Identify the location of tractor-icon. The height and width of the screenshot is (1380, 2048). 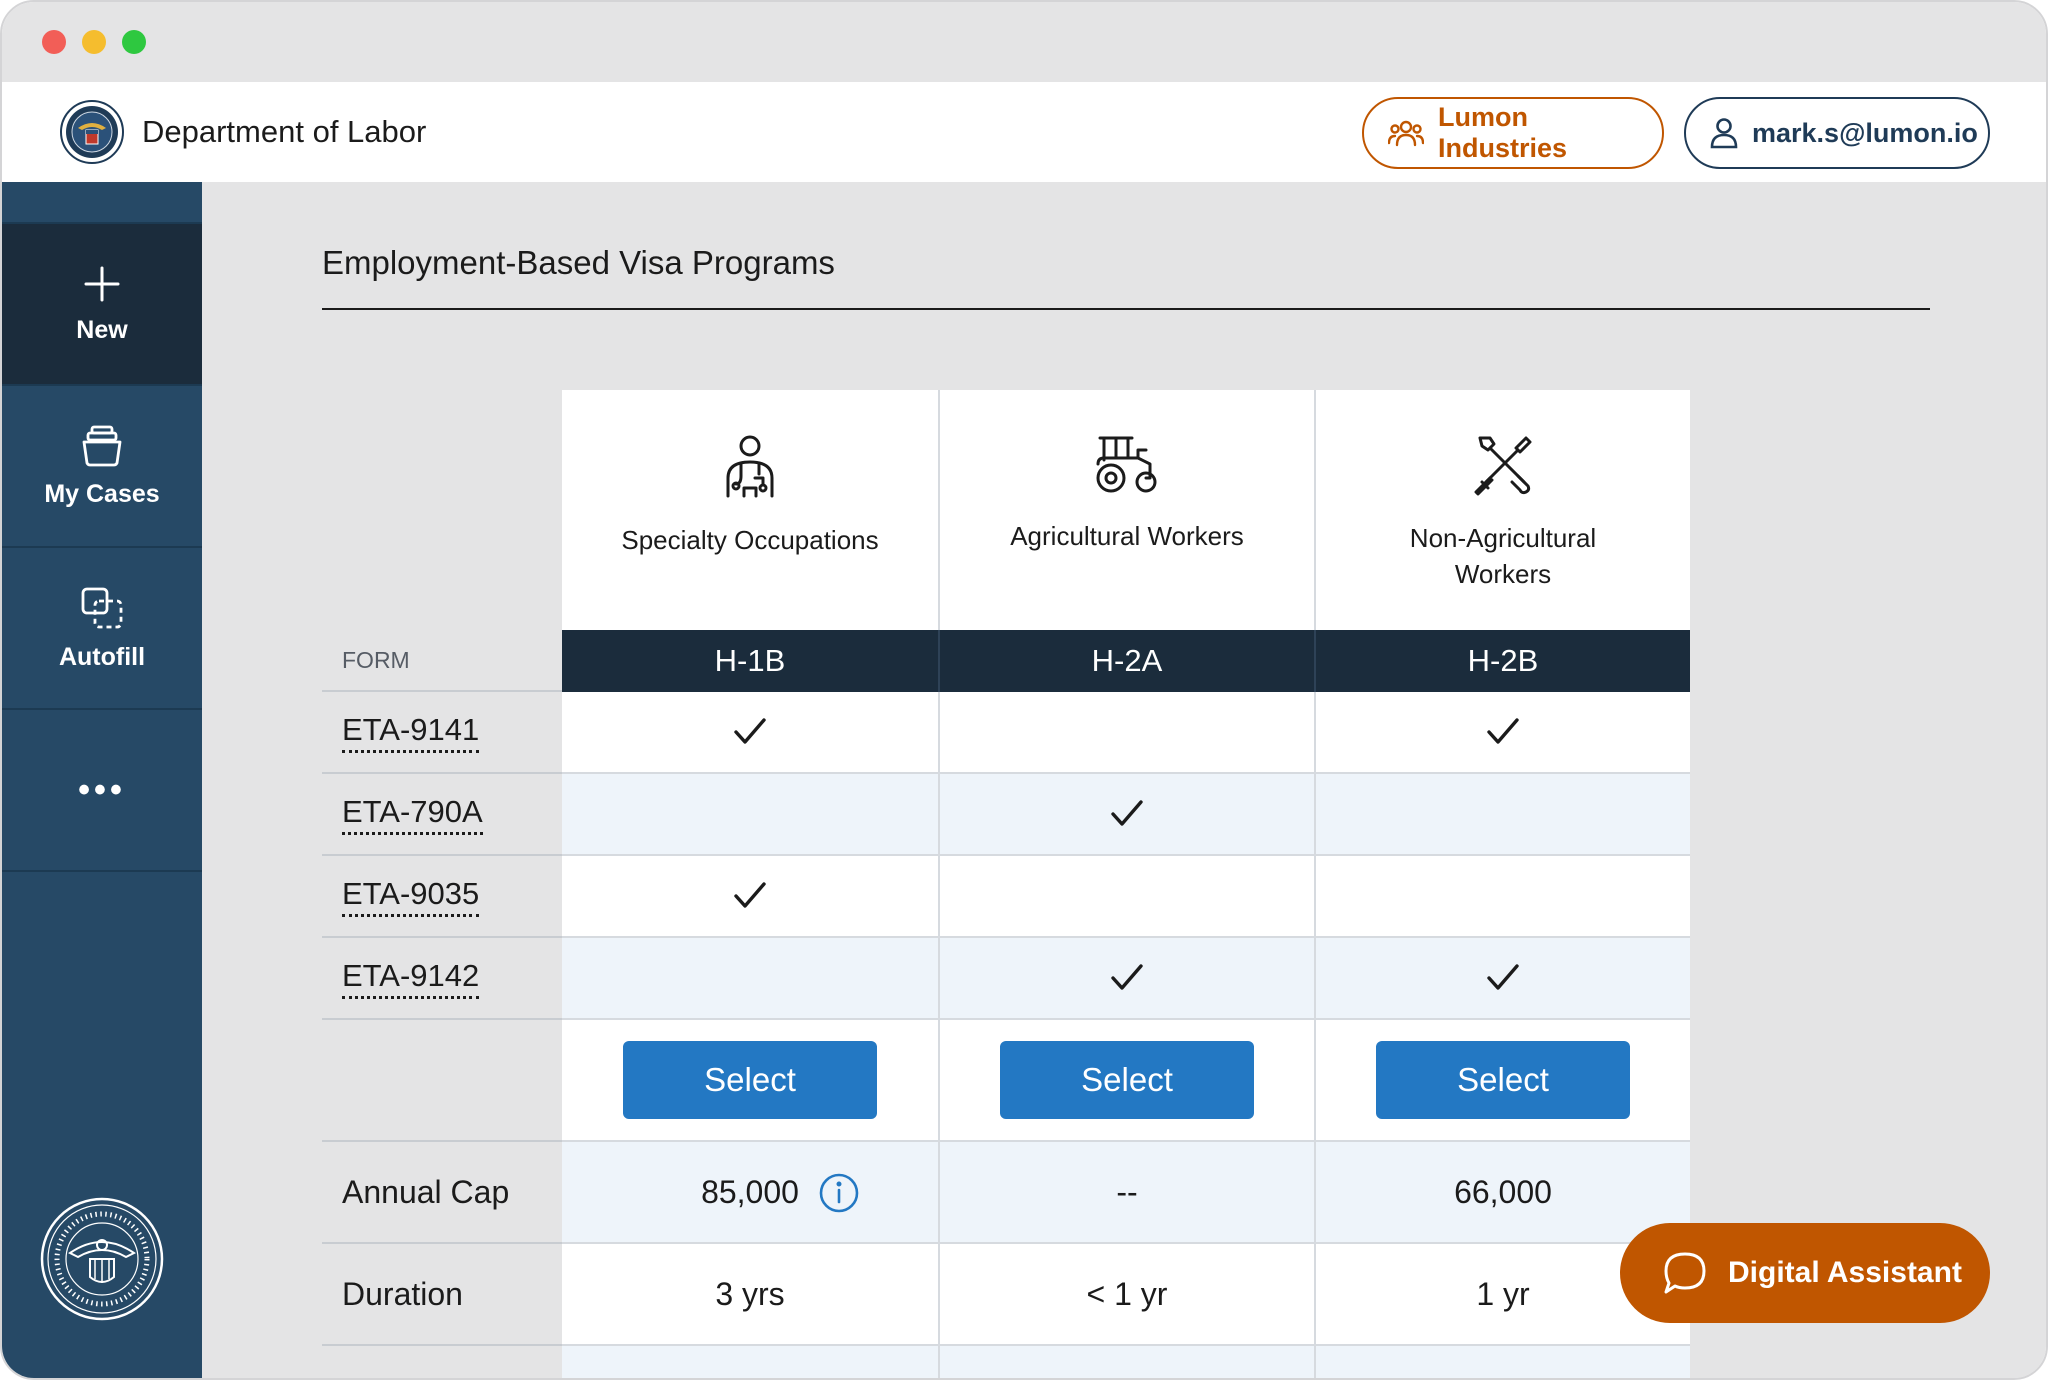
(1126, 464).